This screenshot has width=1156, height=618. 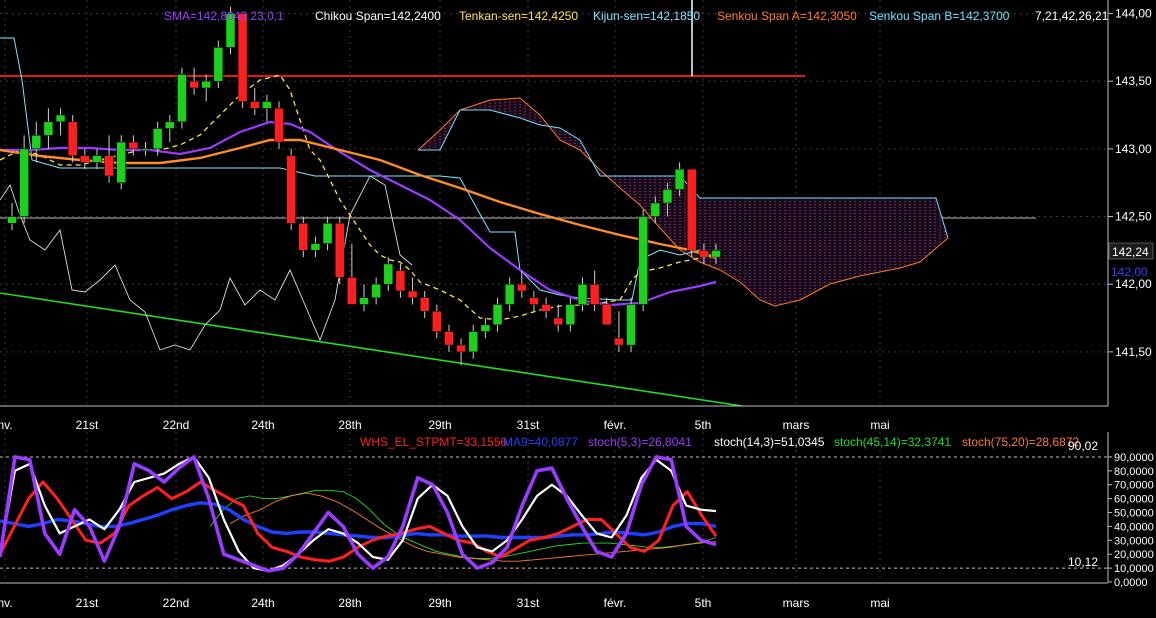 I want to click on oscillator-tick-label: 50,0000, so click(x=1134, y=514).